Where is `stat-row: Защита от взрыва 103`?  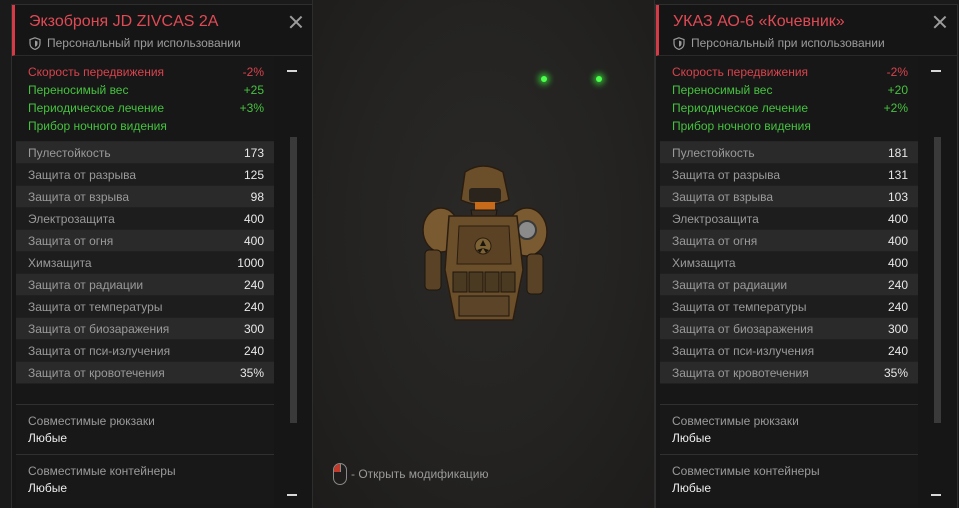 stat-row: Защита от взрыва 103 is located at coordinates (789, 197).